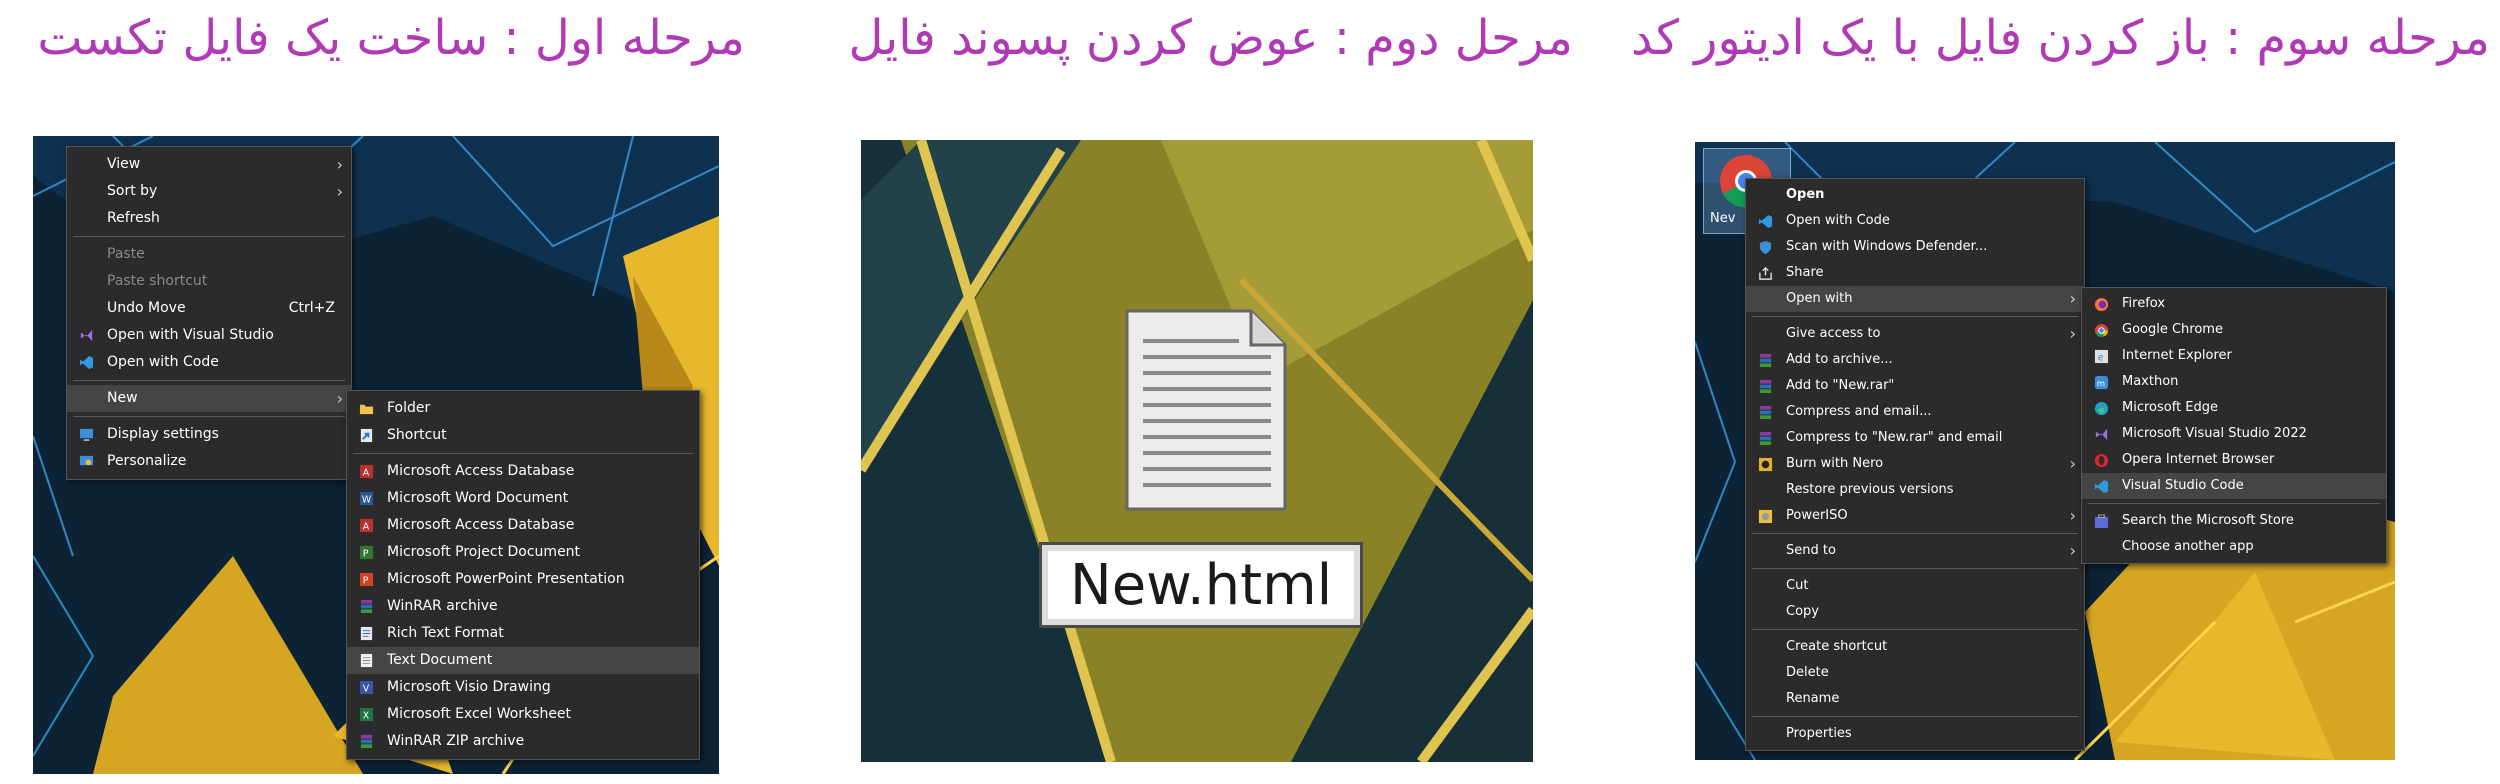 This screenshot has width=2500, height=784. What do you see at coordinates (2101, 304) in the screenshot?
I see `firefox-icon` at bounding box center [2101, 304].